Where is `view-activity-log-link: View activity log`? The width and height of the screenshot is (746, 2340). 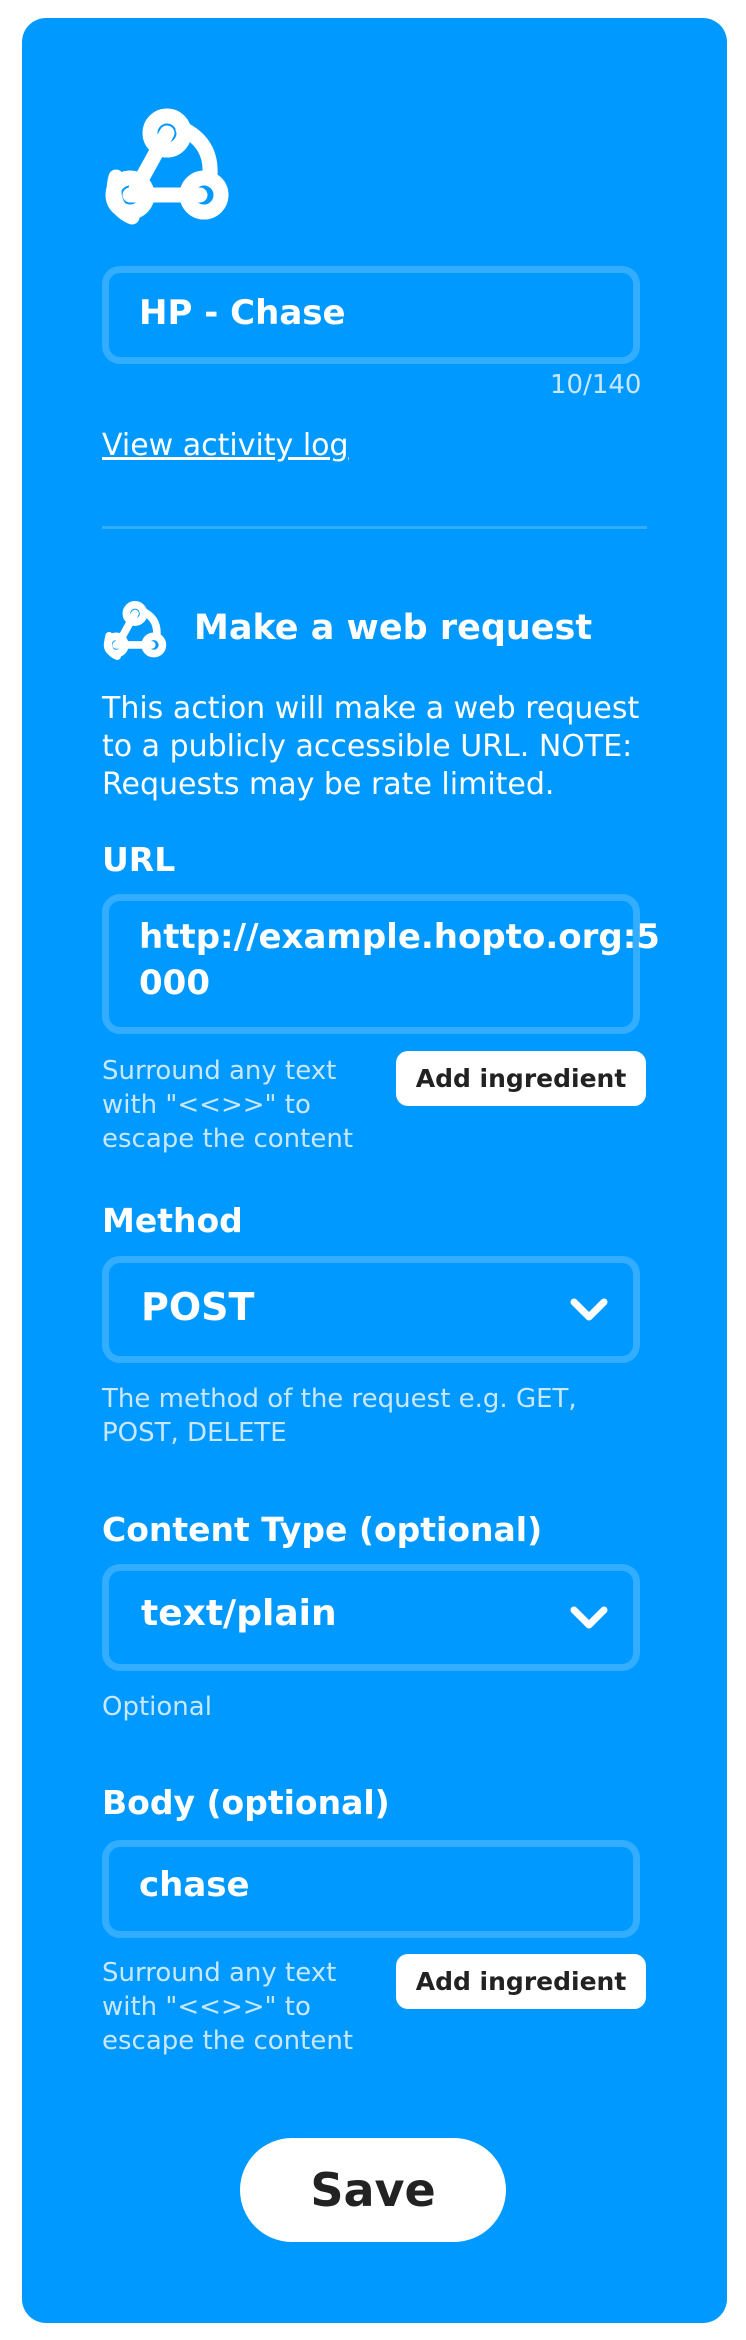 view-activity-log-link: View activity log is located at coordinates (225, 445).